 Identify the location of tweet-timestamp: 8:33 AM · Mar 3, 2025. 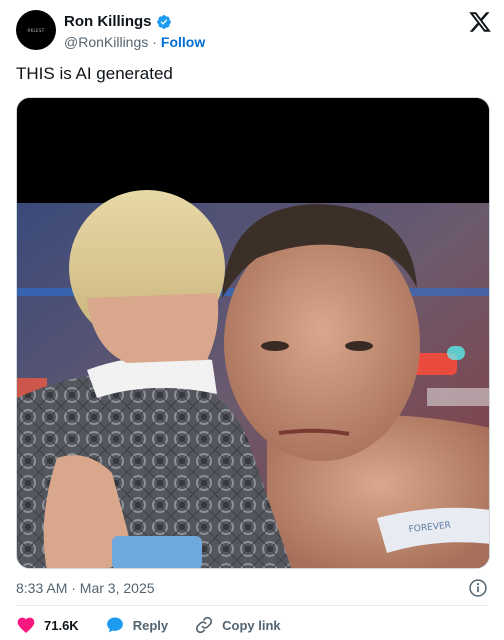
(85, 588).